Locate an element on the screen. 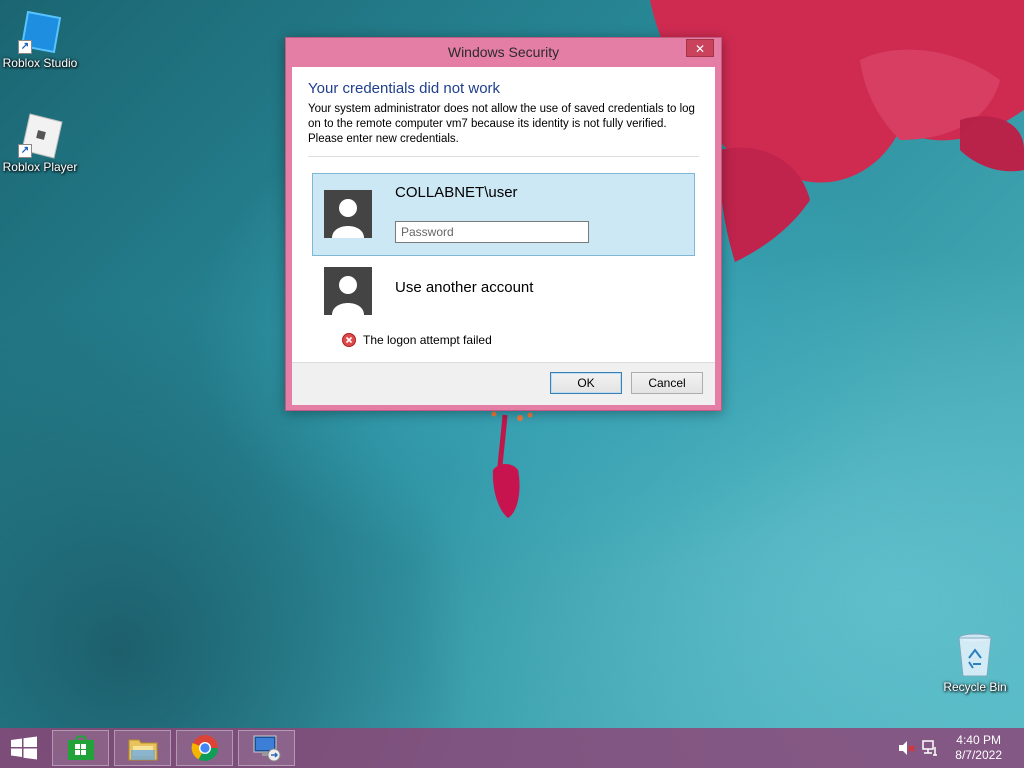 This screenshot has height=768, width=1024. desktop-icon-label: Roblox Studio is located at coordinates (40, 63).